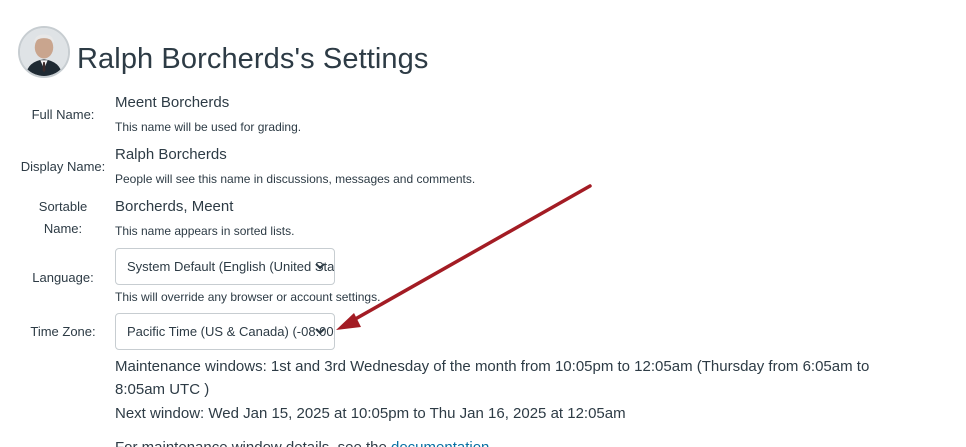  I want to click on annotation-arrow-shaft, so click(470, 254).